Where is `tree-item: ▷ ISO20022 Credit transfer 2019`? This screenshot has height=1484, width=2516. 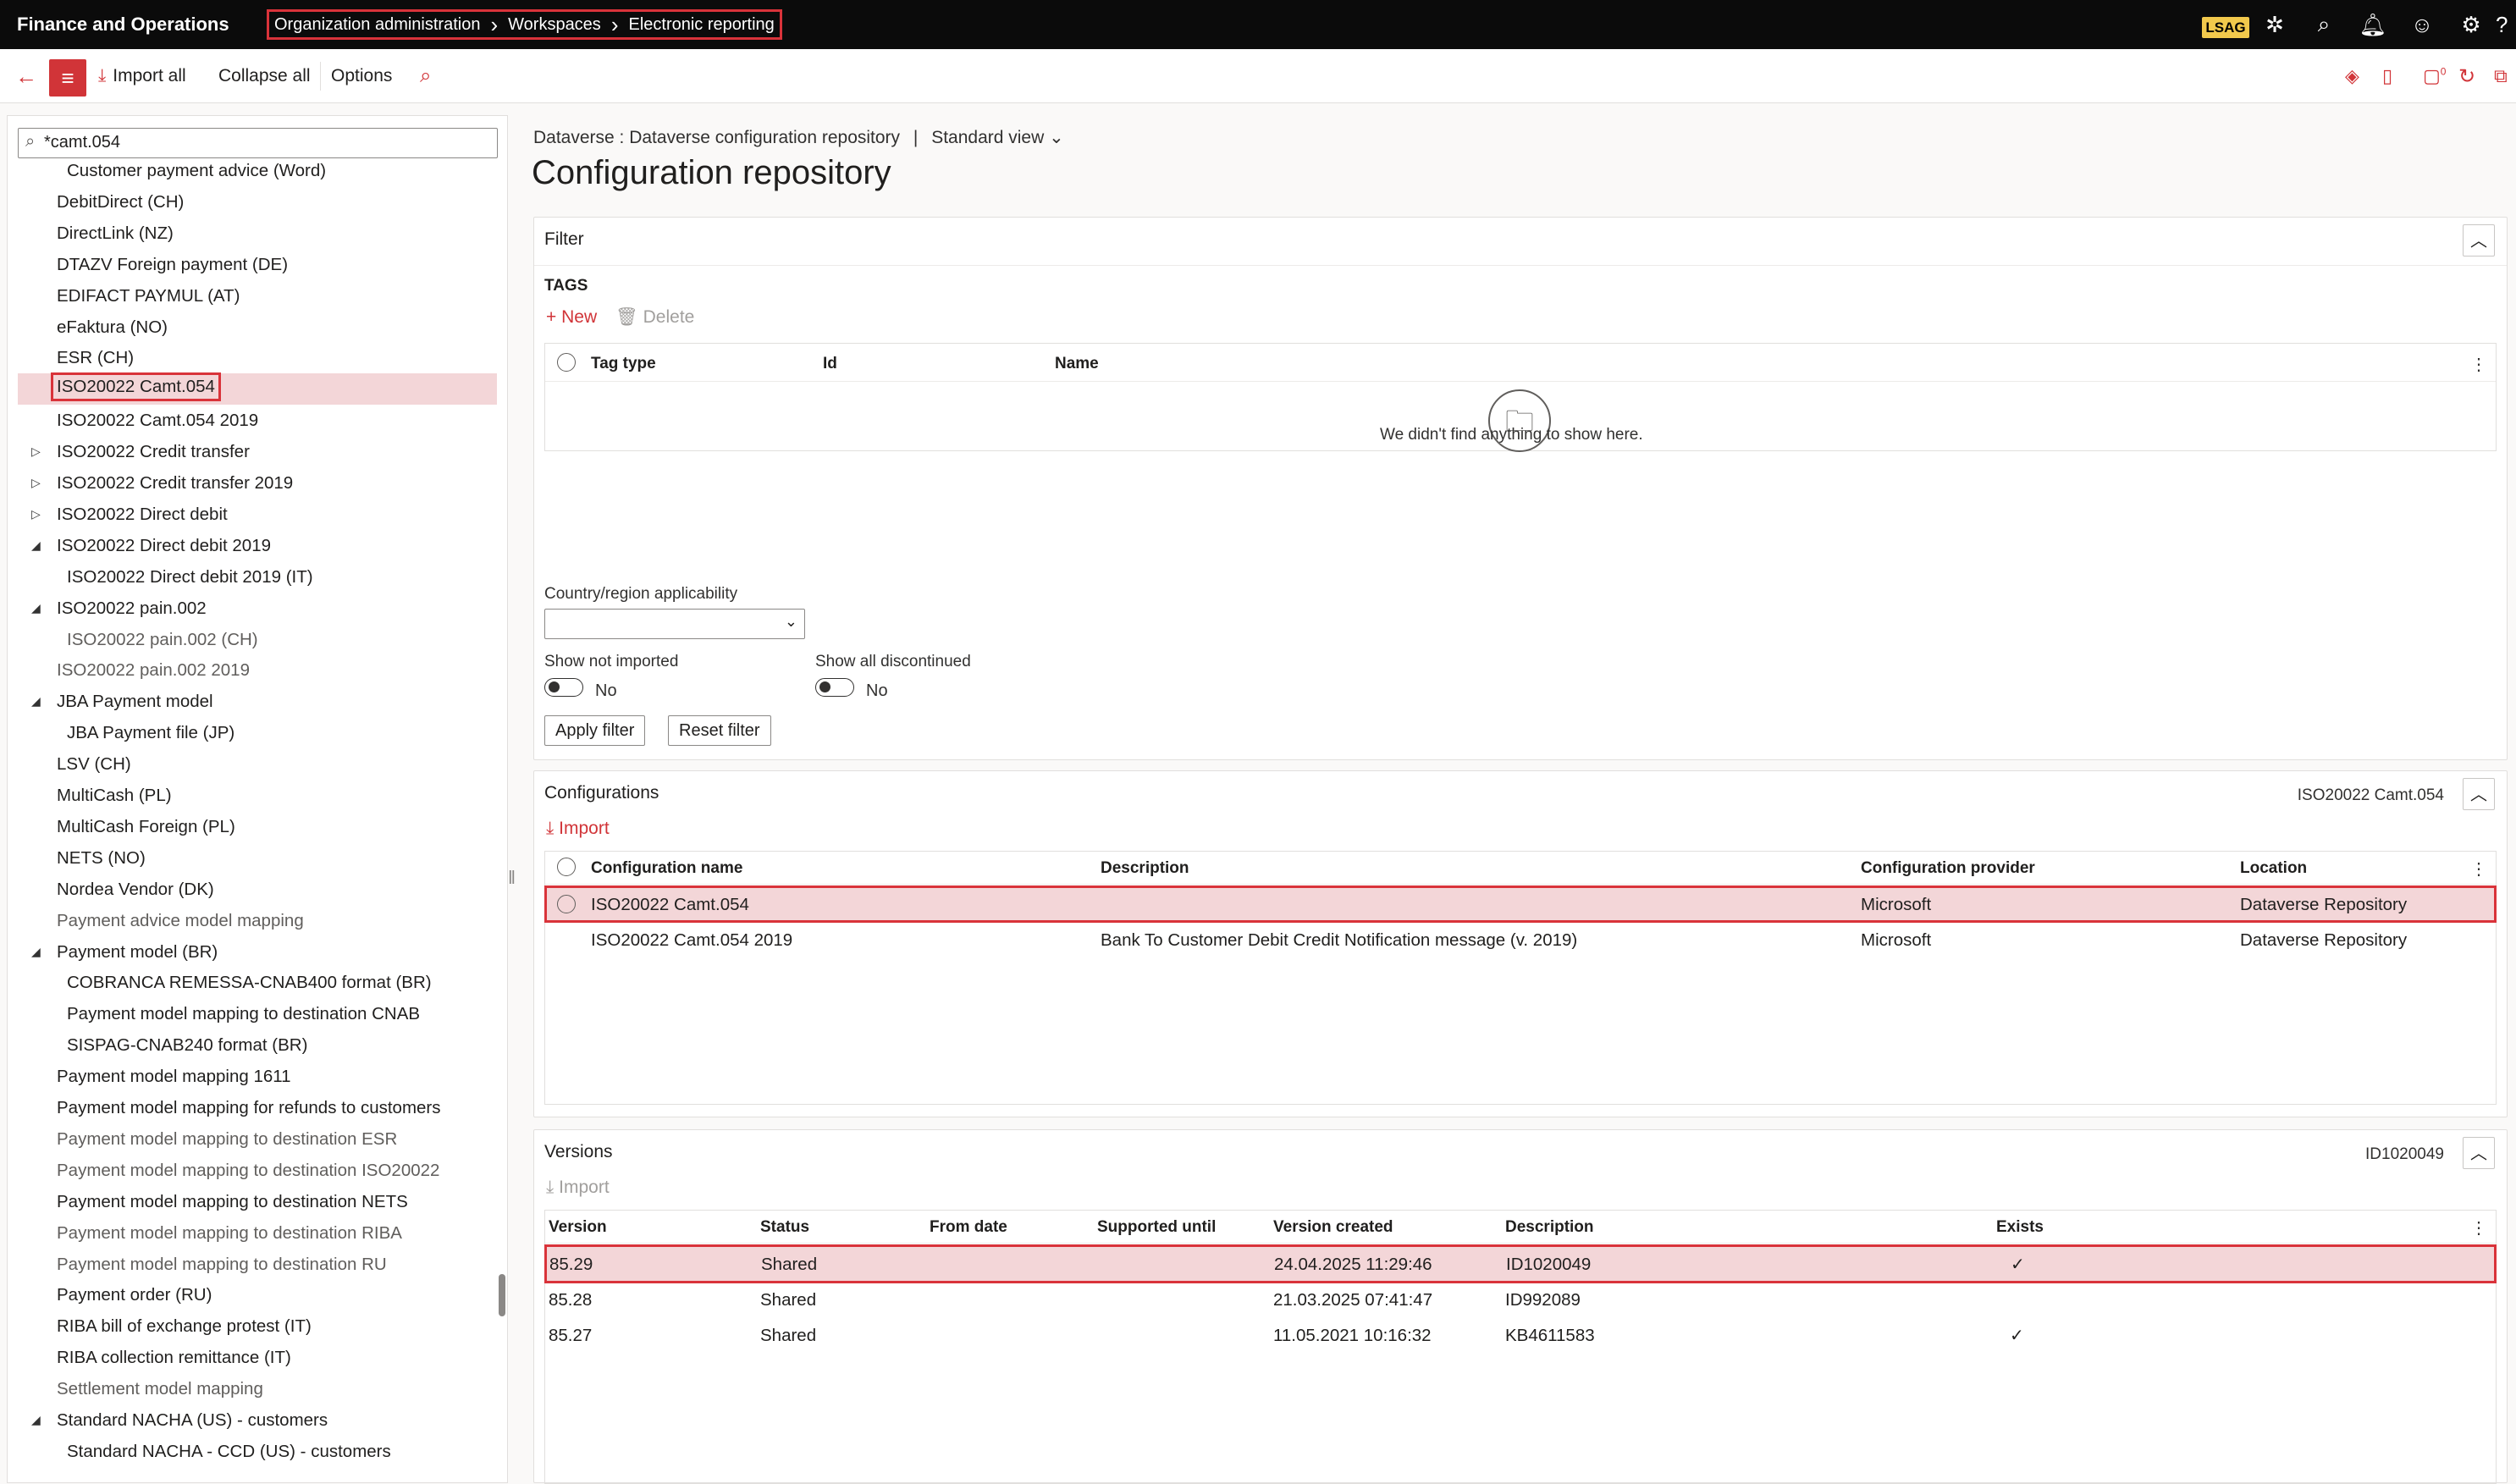
tree-item: ▷ ISO20022 Credit transfer 2019 is located at coordinates (257, 483).